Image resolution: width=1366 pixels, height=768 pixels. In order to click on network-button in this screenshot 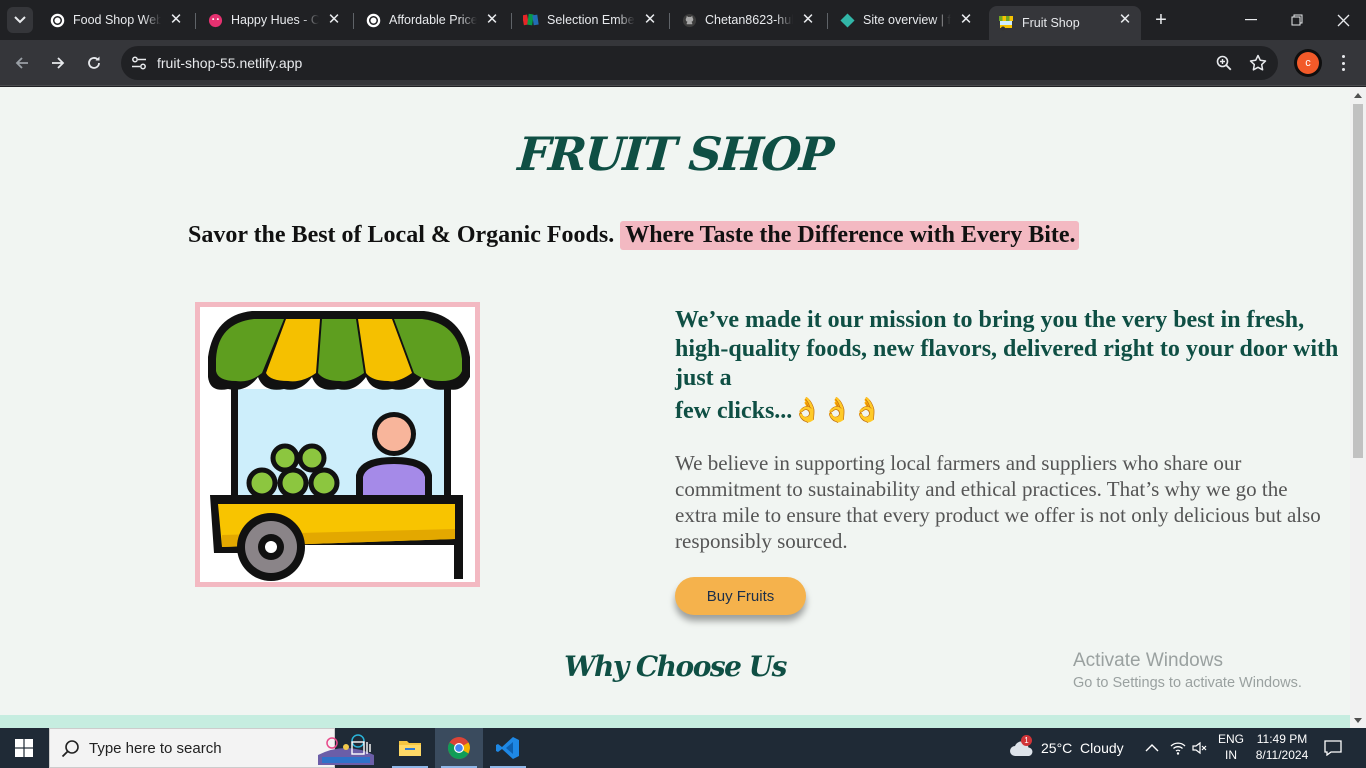, I will do `click(1178, 748)`.